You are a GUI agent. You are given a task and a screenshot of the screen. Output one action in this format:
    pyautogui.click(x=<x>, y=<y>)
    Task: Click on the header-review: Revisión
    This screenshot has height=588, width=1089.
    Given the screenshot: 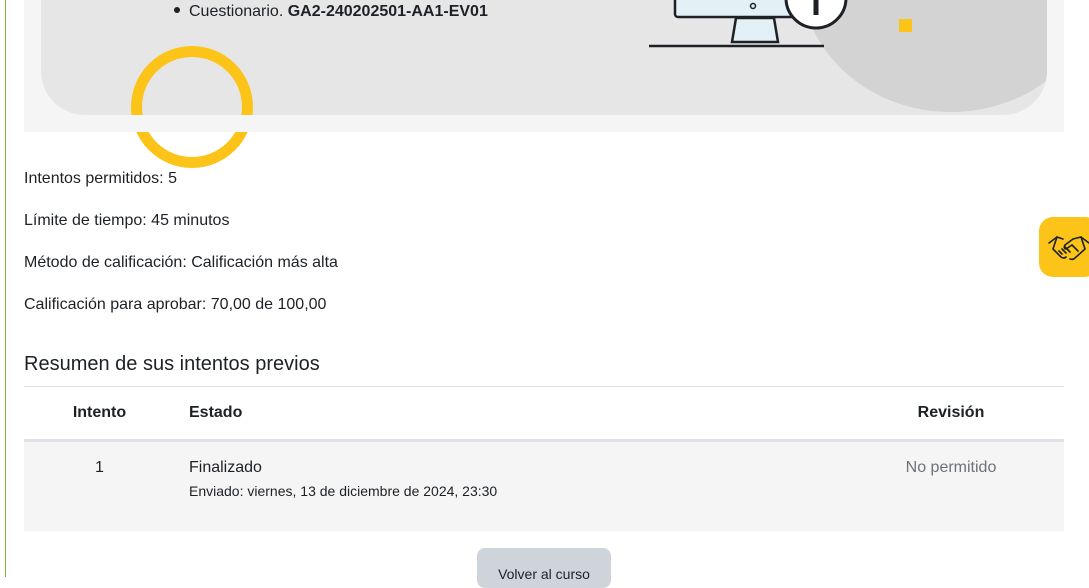 What is the action you would take?
    pyautogui.click(x=951, y=414)
    